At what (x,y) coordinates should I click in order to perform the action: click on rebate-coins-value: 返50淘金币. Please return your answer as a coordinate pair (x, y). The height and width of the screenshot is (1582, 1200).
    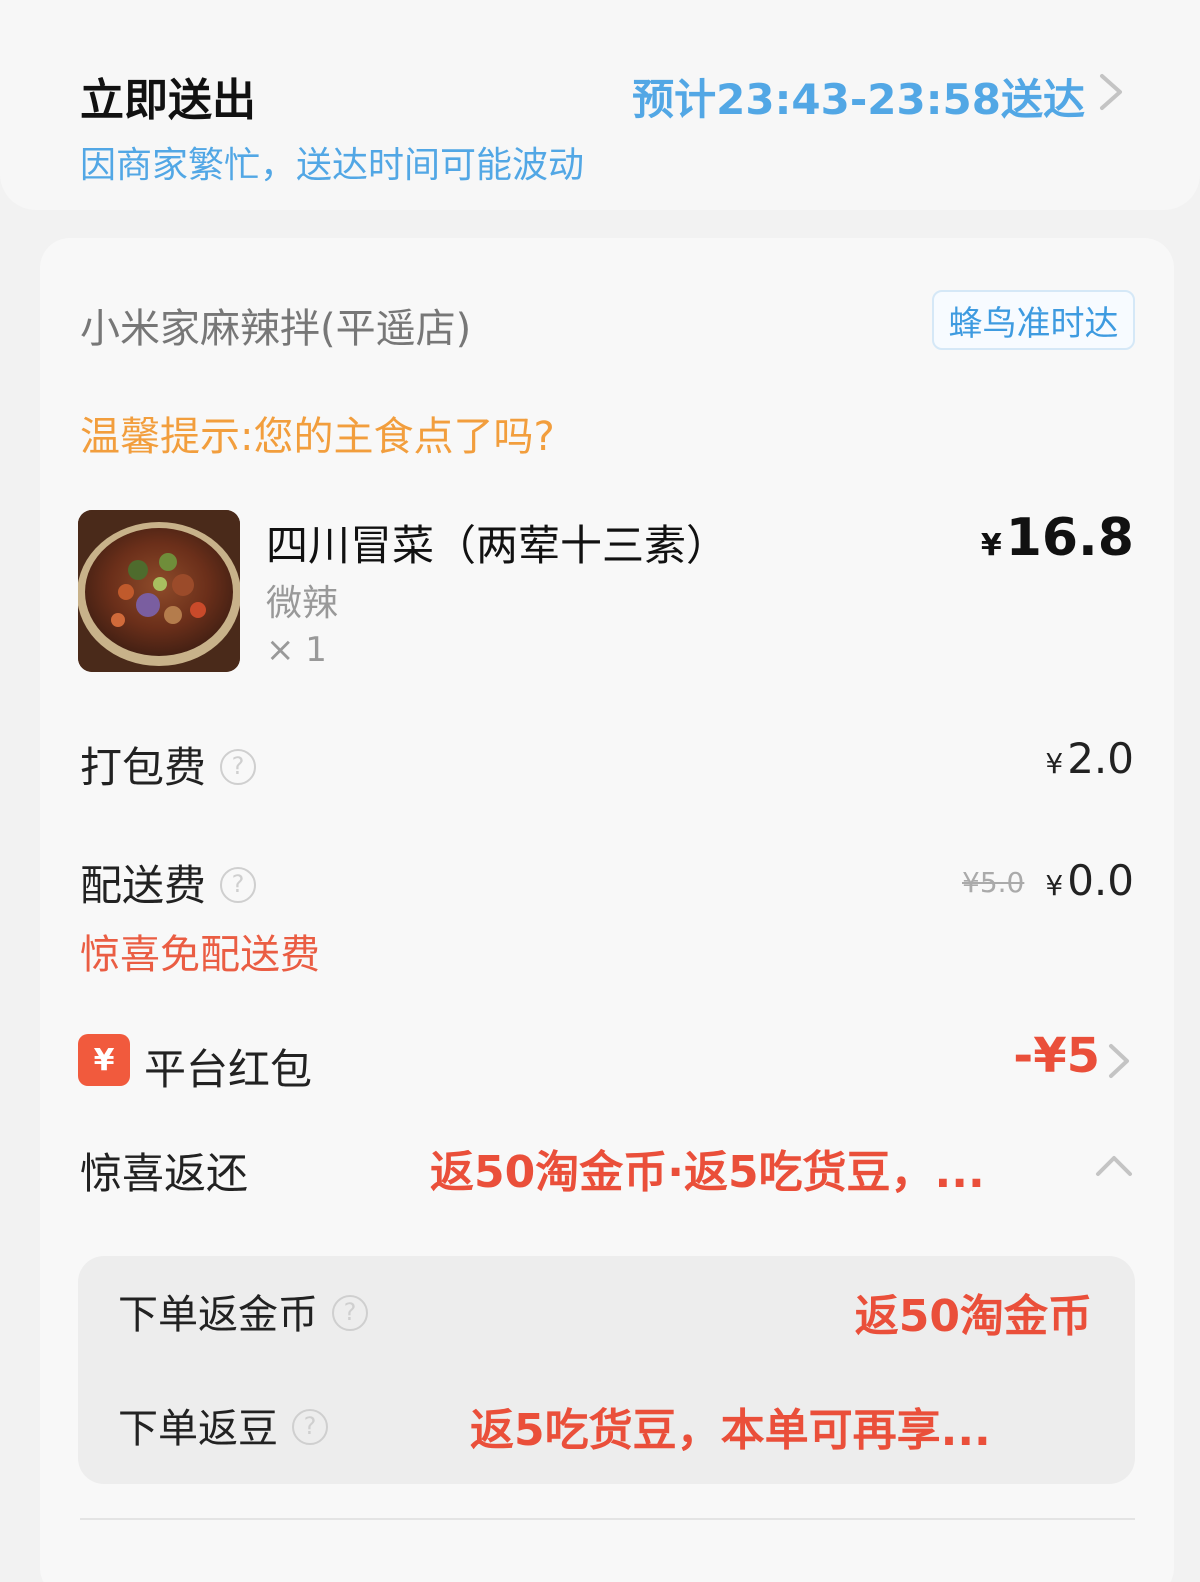
    Looking at the image, I should click on (973, 1316).